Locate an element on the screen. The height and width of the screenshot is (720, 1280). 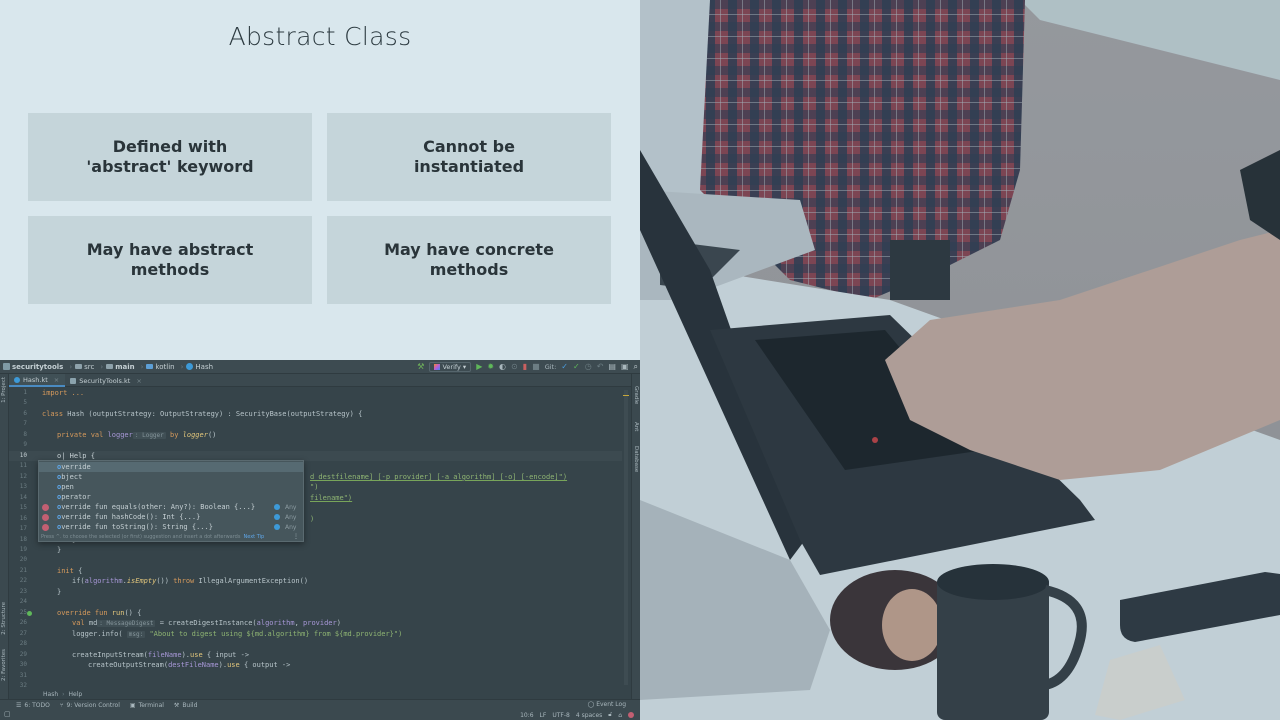
completion-item: open is located at coordinates (171, 487).